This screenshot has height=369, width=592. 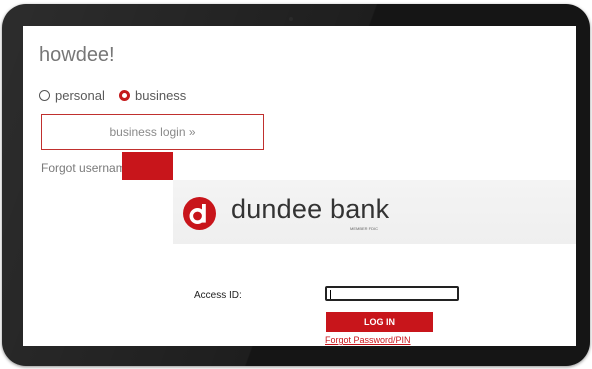 I want to click on radio-checked-icon, so click(x=124, y=95).